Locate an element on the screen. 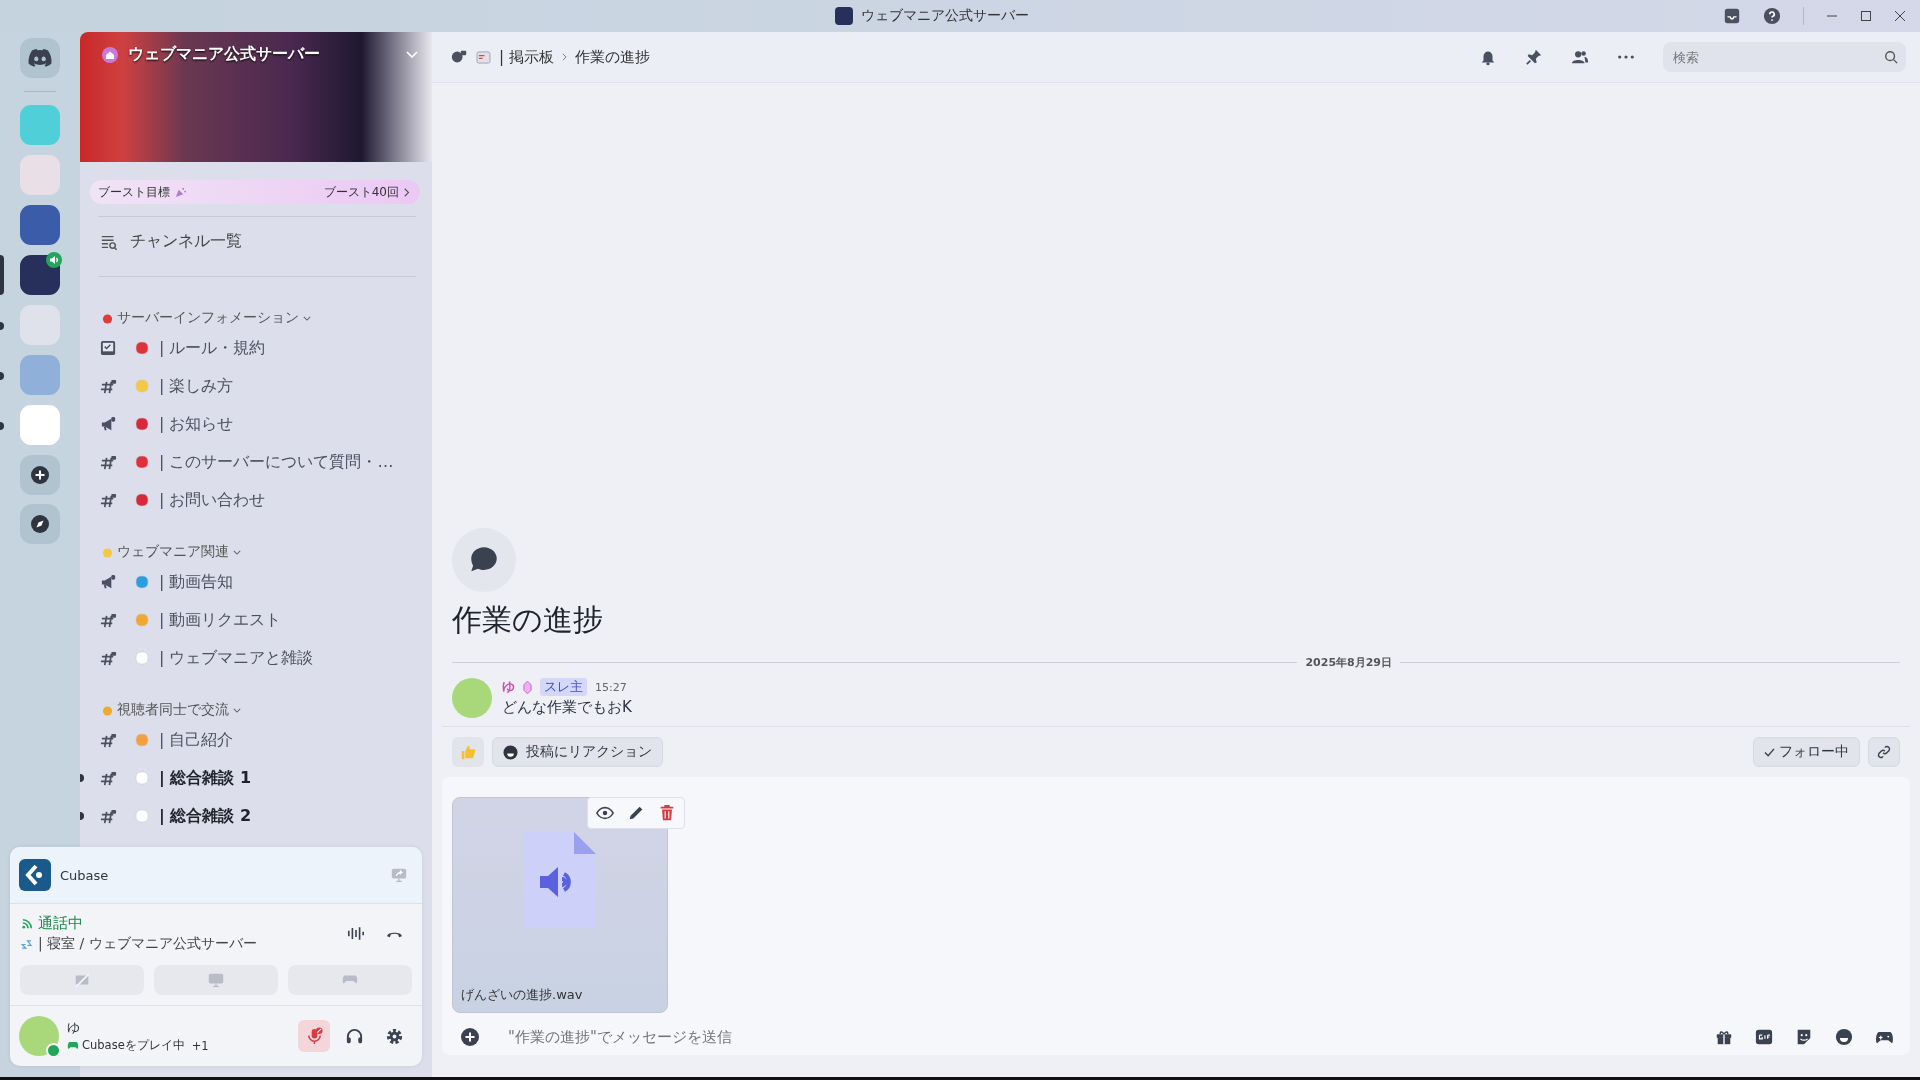 This screenshot has height=1080, width=1920. speaker-icon is located at coordinates (54, 260).